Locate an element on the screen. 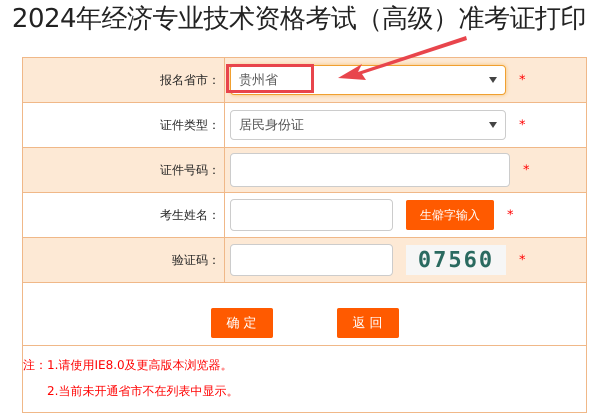  field-label: 证件号码： is located at coordinates (124, 170).